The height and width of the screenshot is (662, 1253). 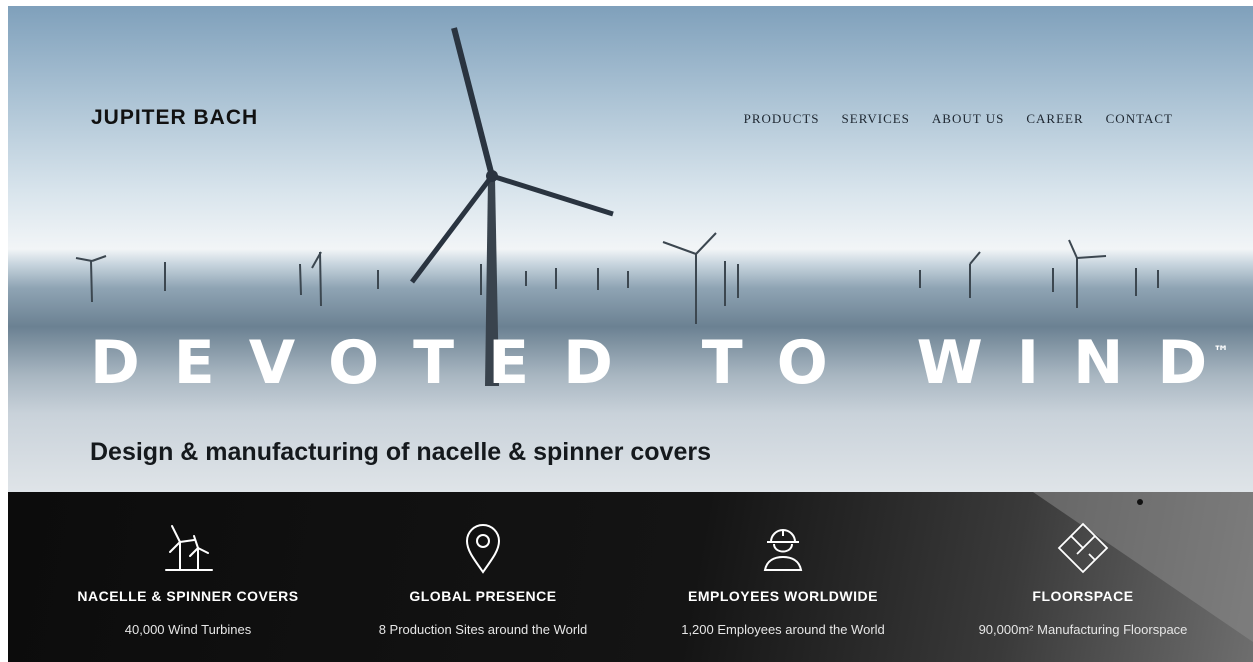 What do you see at coordinates (1139, 119) in the screenshot?
I see `nav-contact: CONTACT` at bounding box center [1139, 119].